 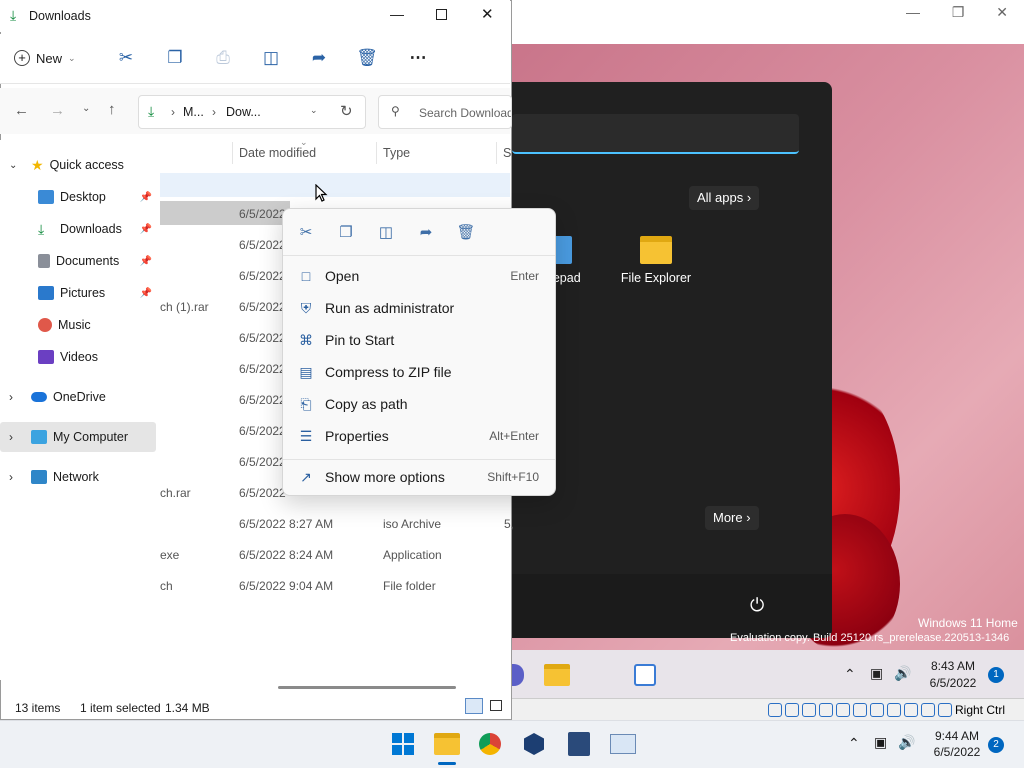 What do you see at coordinates (474, 706) in the screenshot?
I see `details-view-icon` at bounding box center [474, 706].